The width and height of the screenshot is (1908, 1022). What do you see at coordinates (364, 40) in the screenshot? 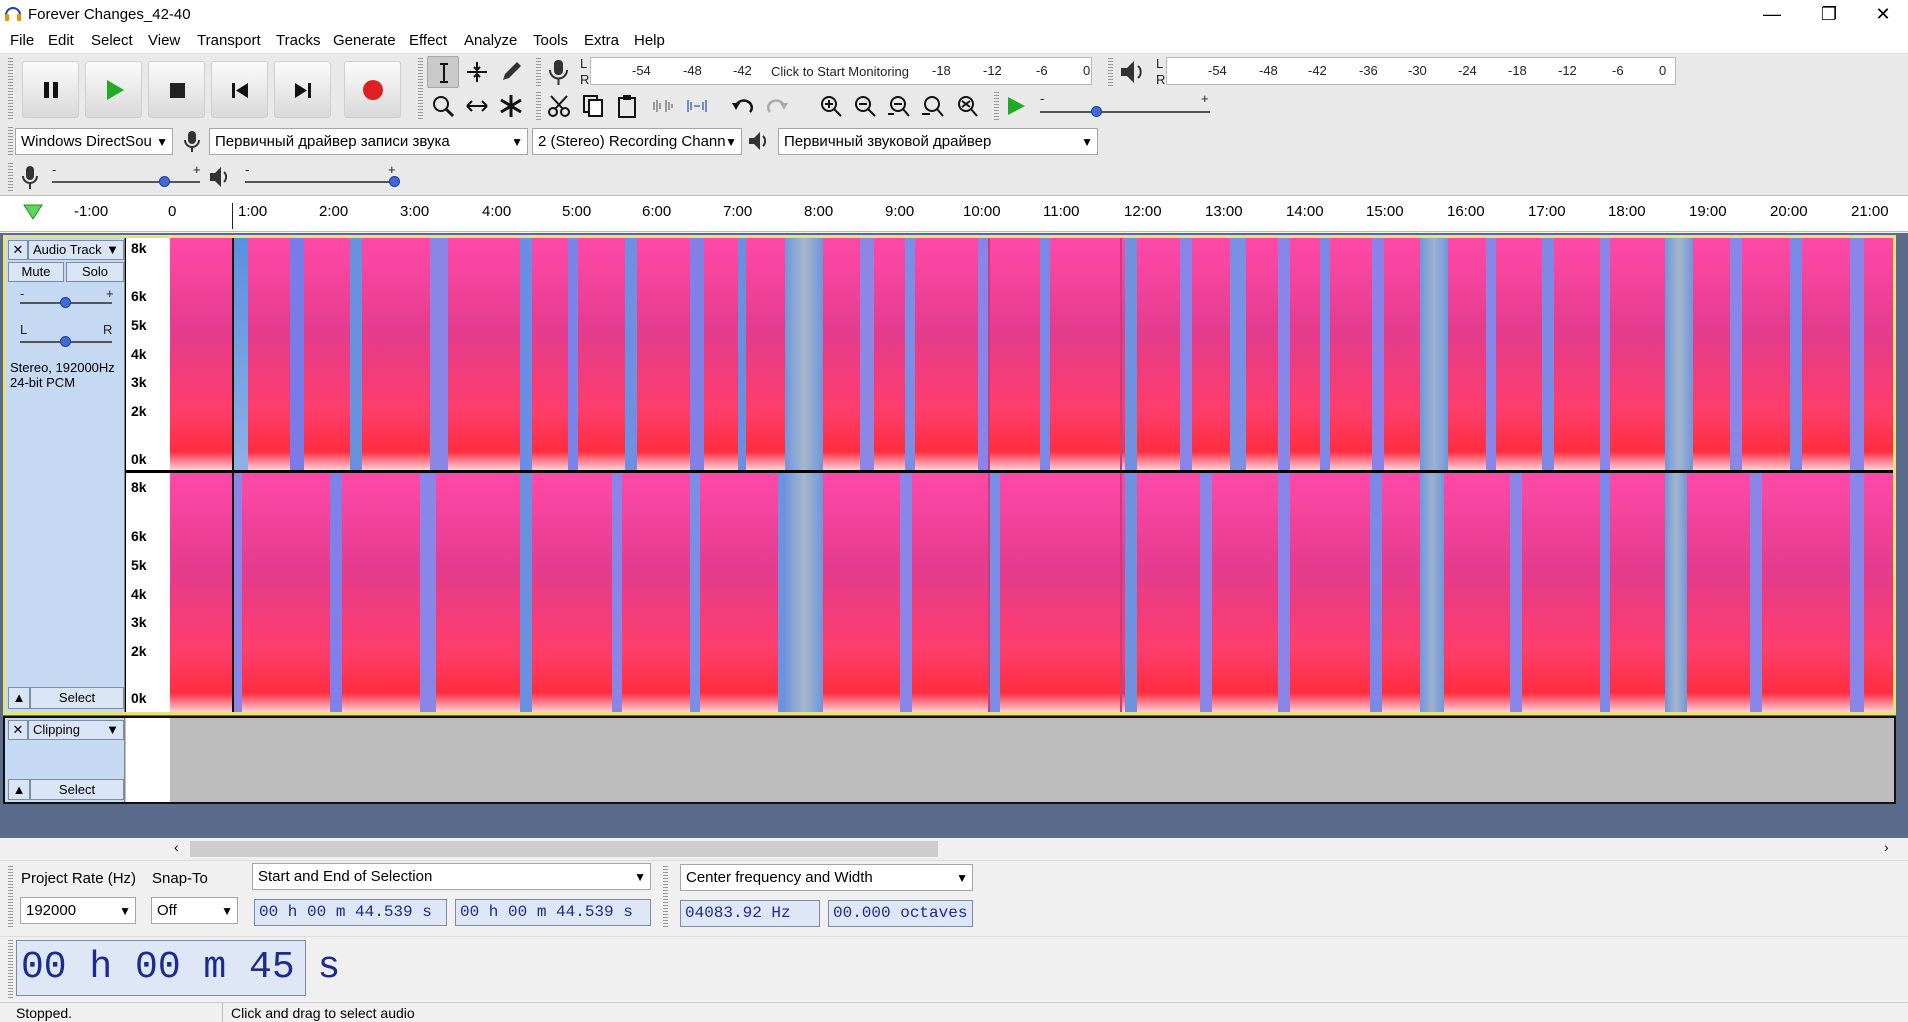
I see `menu-generate: Generate` at bounding box center [364, 40].